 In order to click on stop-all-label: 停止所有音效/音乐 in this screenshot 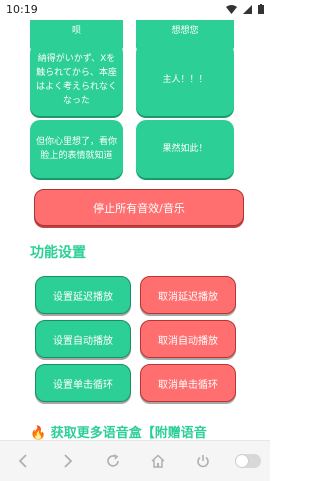, I will do `click(139, 208)`.